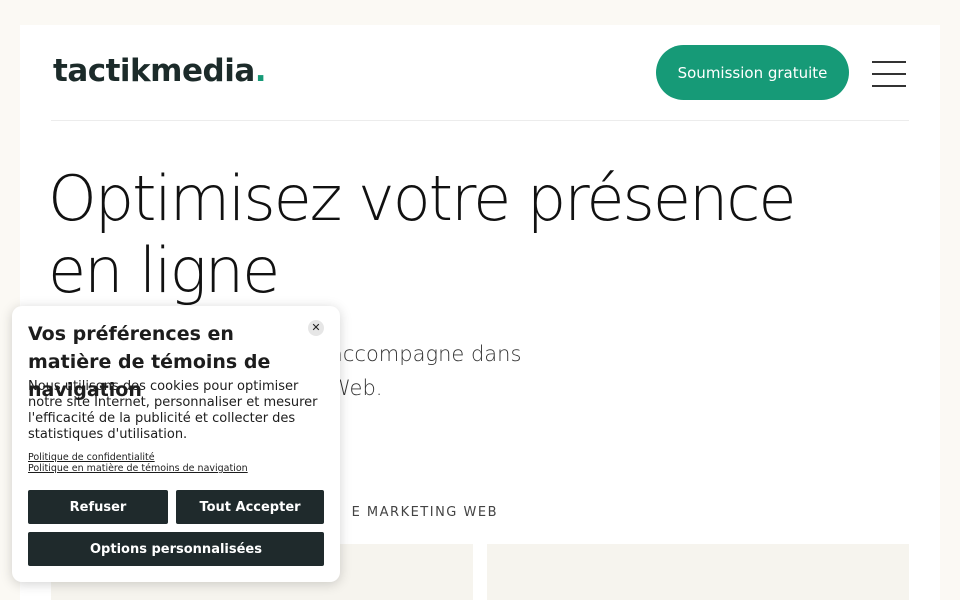 This screenshot has height=600, width=960. Describe the element at coordinates (316, 328) in the screenshot. I see `close-icon: ✕` at that location.